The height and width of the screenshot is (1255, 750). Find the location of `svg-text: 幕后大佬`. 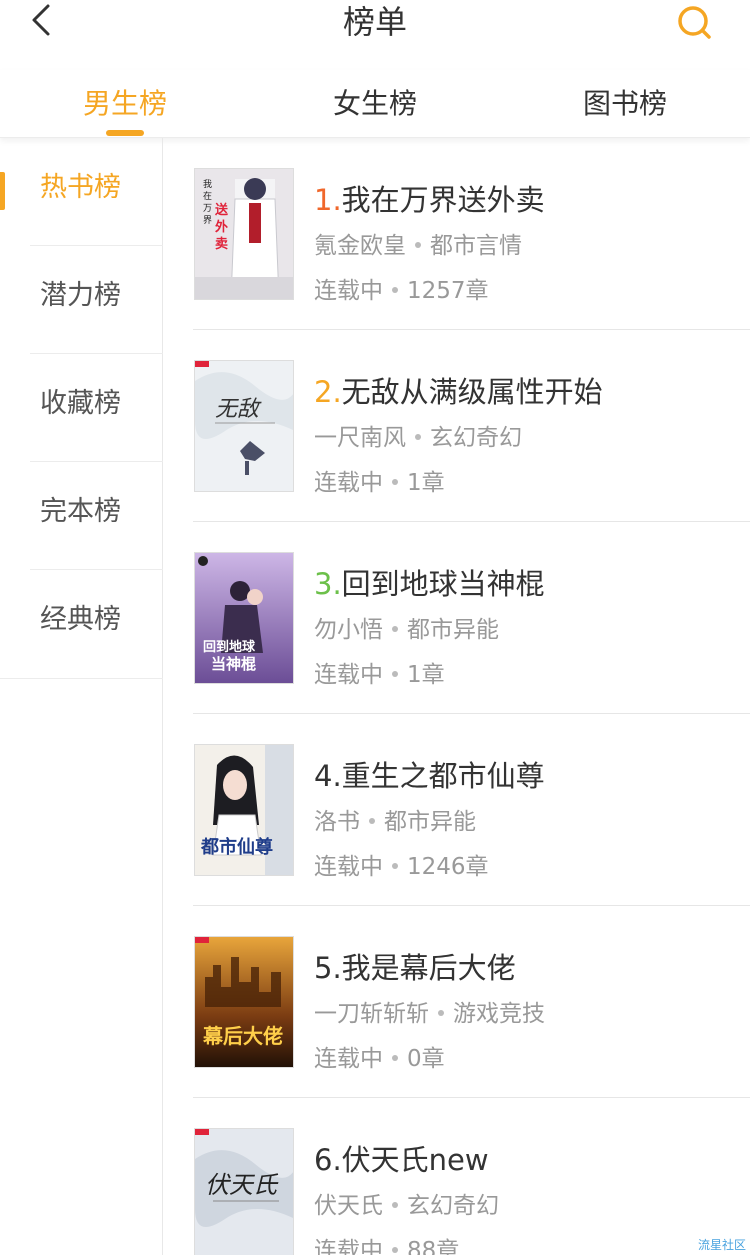

svg-text: 幕后大佬 is located at coordinates (242, 1036).